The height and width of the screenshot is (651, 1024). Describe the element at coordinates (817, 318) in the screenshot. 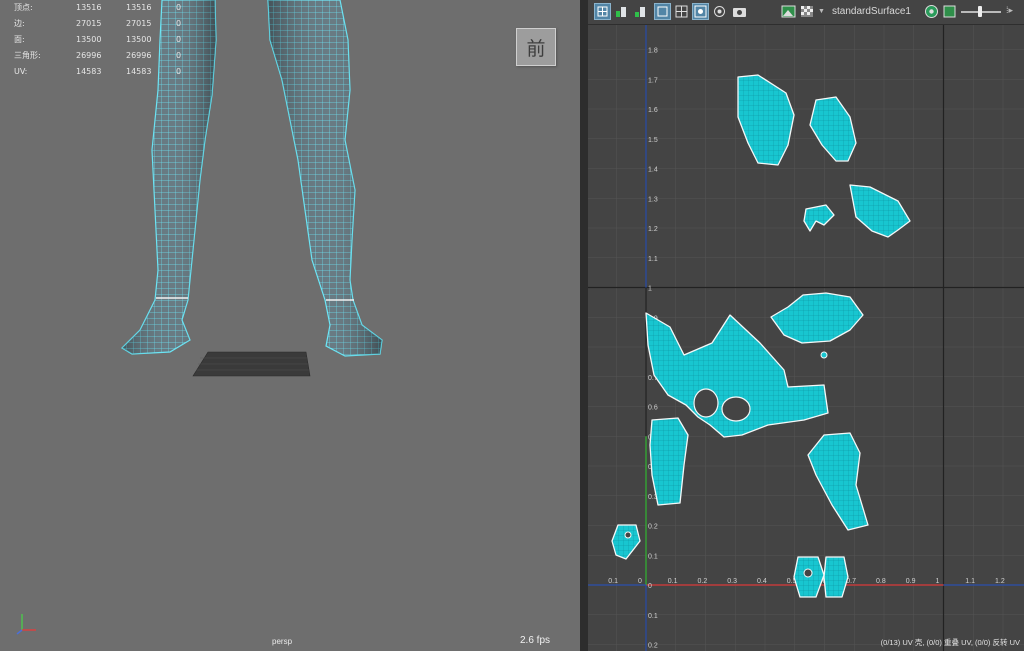

I see `uv-shell-head` at that location.